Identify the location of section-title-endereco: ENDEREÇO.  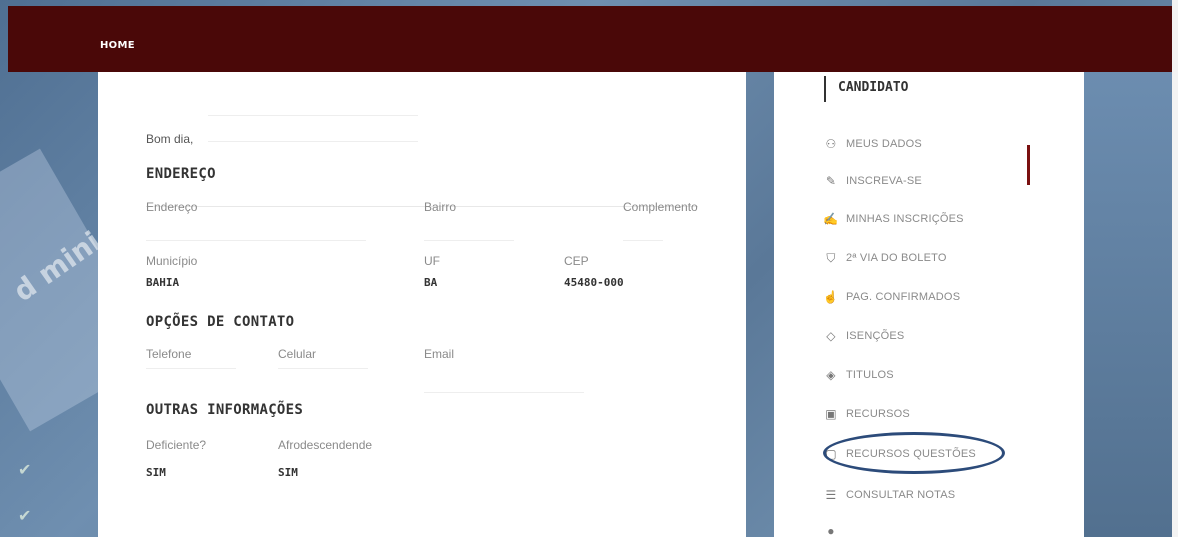
(181, 174).